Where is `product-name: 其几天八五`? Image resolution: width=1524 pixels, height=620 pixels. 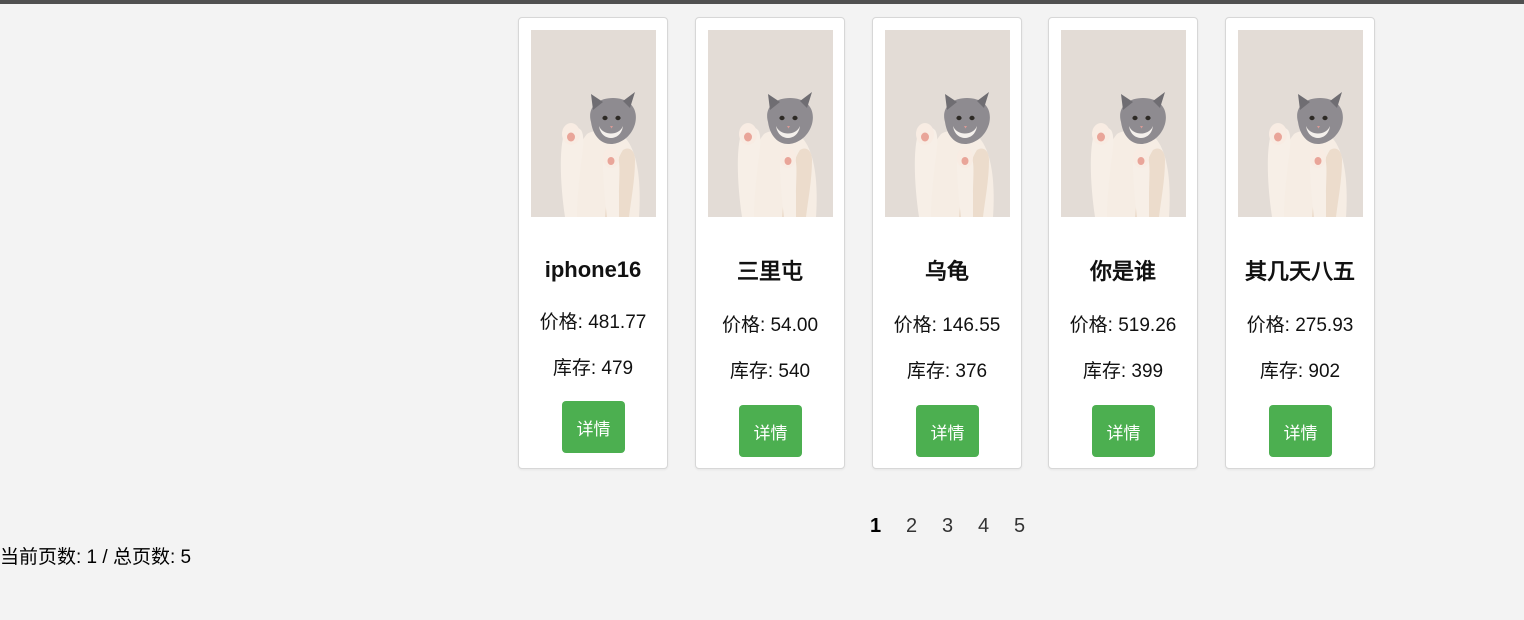 product-name: 其几天八五 is located at coordinates (1299, 271).